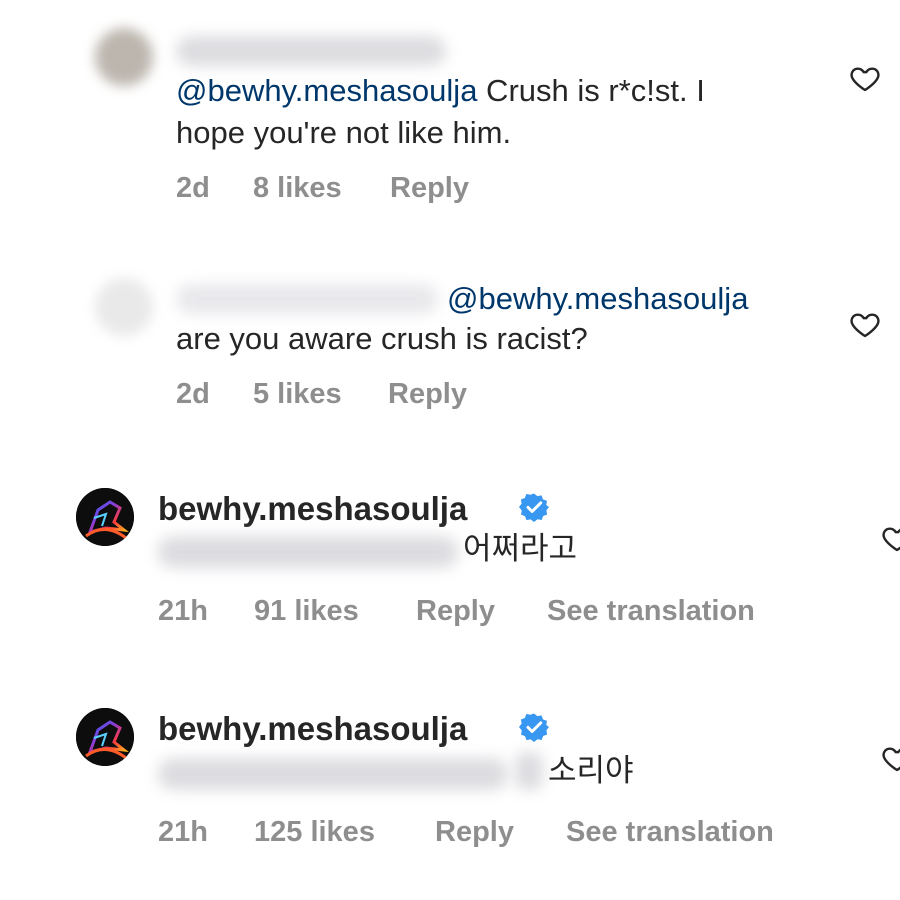 The image size is (900, 900). I want to click on likes-count: 91 likes, so click(306, 611).